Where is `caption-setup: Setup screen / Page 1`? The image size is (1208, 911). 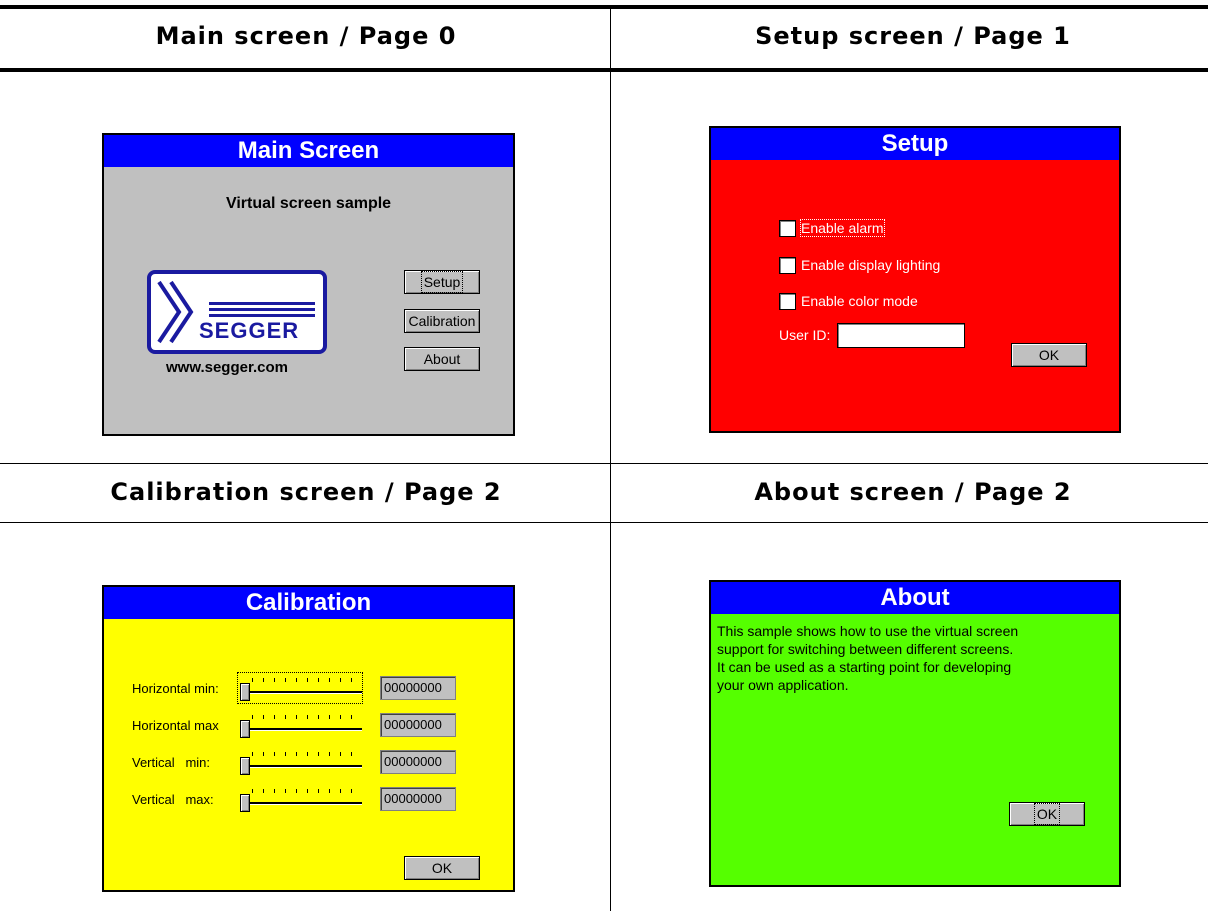 caption-setup: Setup screen / Page 1 is located at coordinates (913, 36).